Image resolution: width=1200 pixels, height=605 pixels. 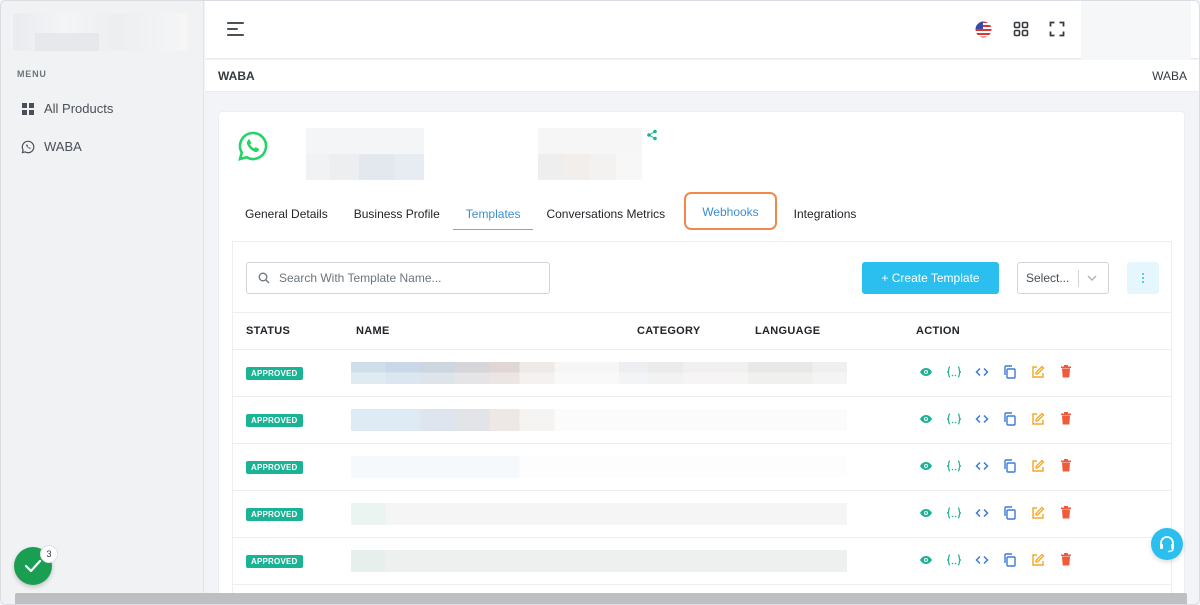 I want to click on fullscreen-icon, so click(x=1057, y=29).